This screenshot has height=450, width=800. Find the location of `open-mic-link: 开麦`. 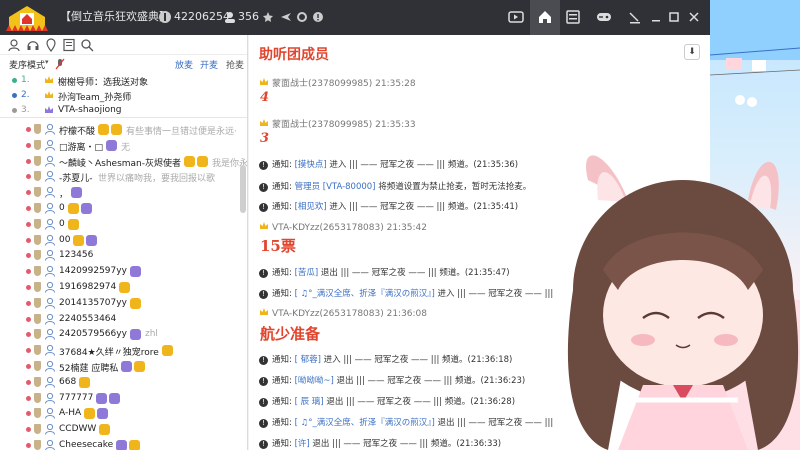

open-mic-link: 开麦 is located at coordinates (209, 64).